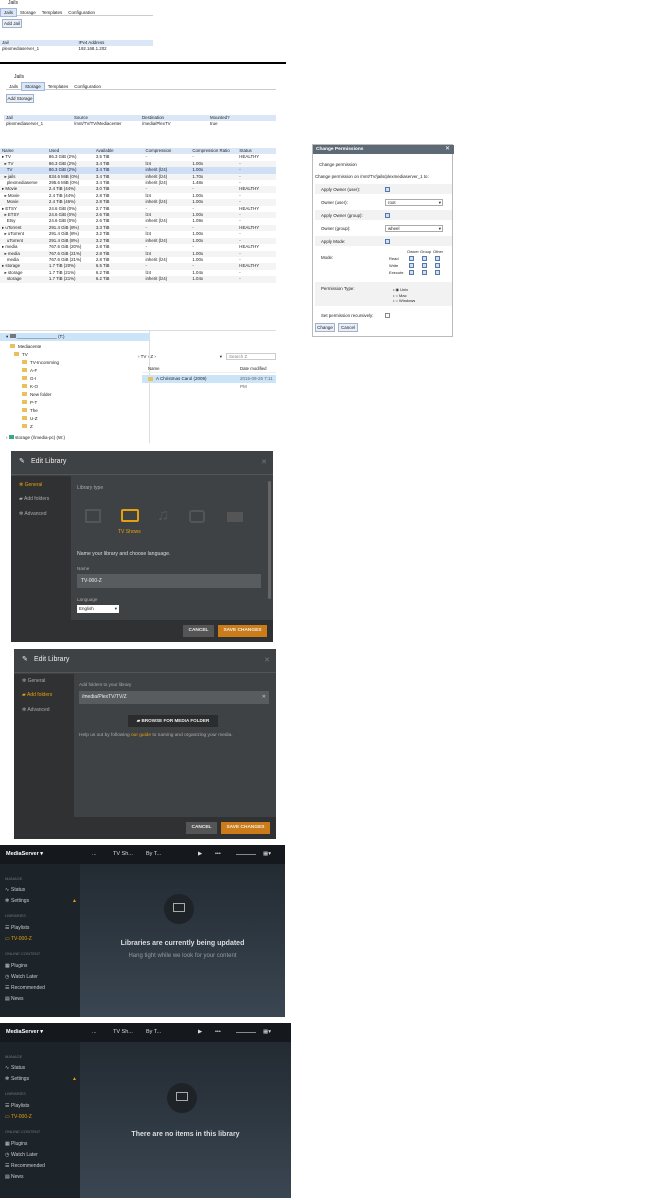  Describe the element at coordinates (37, 395) in the screenshot. I see `tree-folder-item: New folder` at that location.